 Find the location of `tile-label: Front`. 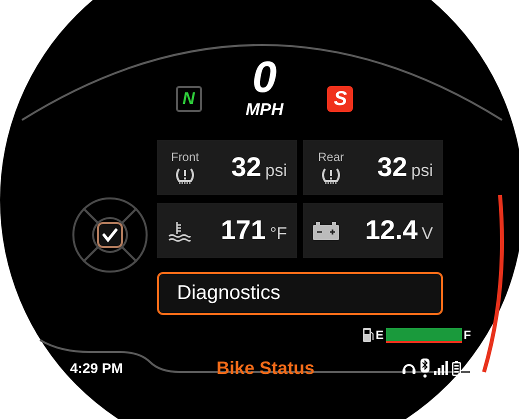

tile-label: Front is located at coordinates (184, 157).